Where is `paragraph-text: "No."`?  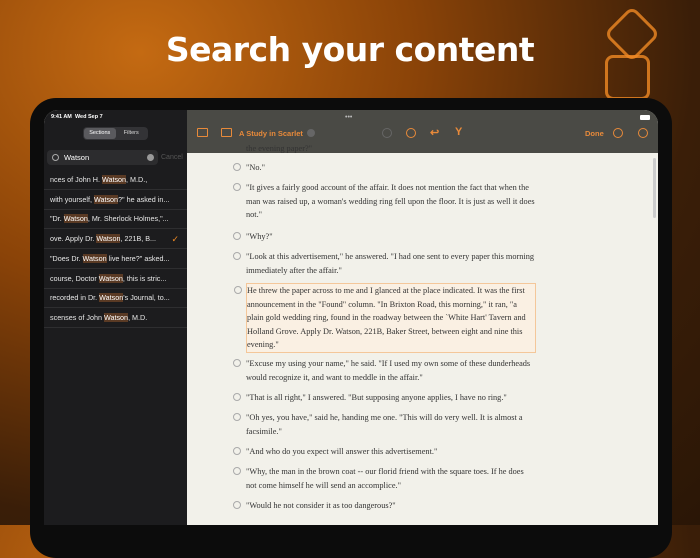 paragraph-text: "No." is located at coordinates (255, 167).